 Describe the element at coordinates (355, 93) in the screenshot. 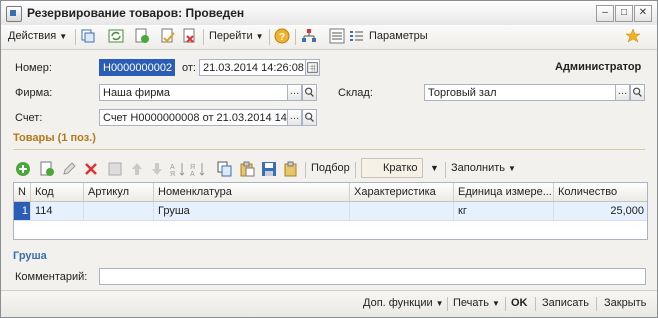

I see `warehouse-label: Склад:` at that location.